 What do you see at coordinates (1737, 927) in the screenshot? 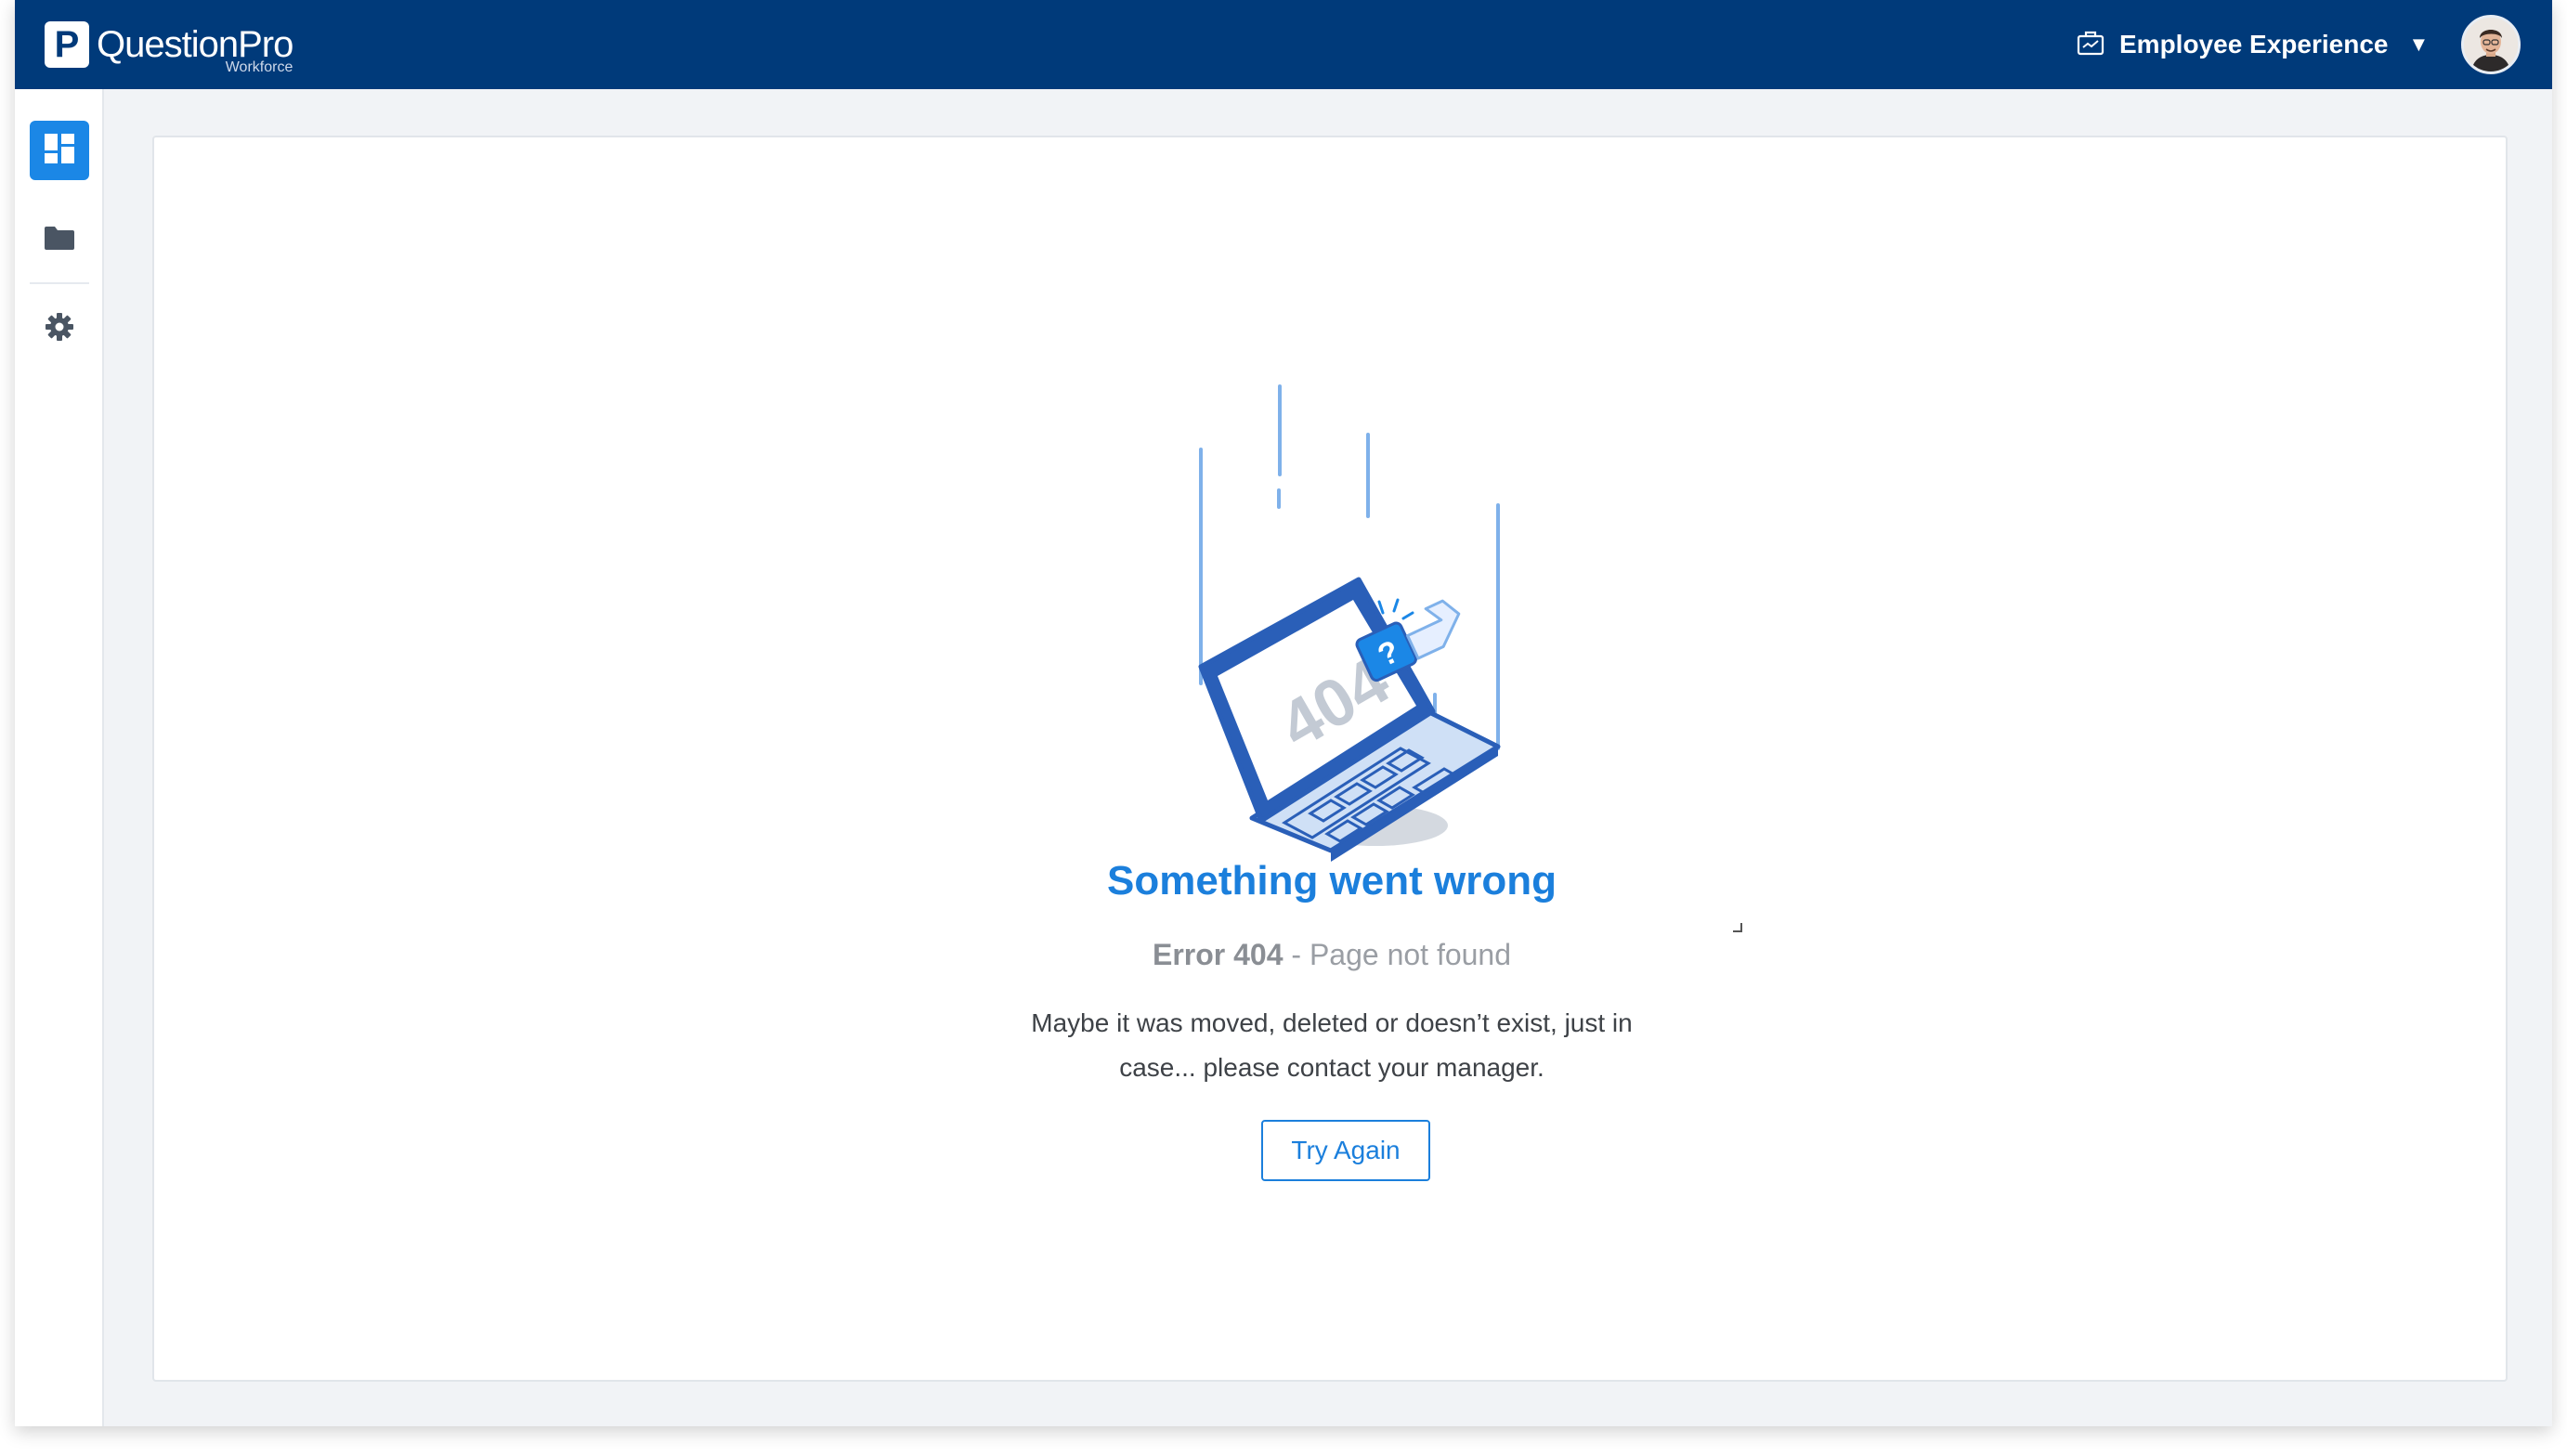
I see `resize-corner-mark` at bounding box center [1737, 927].